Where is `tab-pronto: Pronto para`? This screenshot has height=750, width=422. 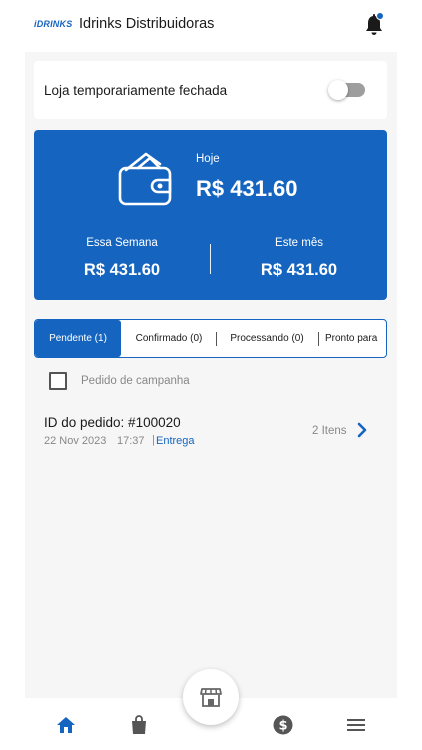
tab-pronto: Pronto para is located at coordinates (355, 338).